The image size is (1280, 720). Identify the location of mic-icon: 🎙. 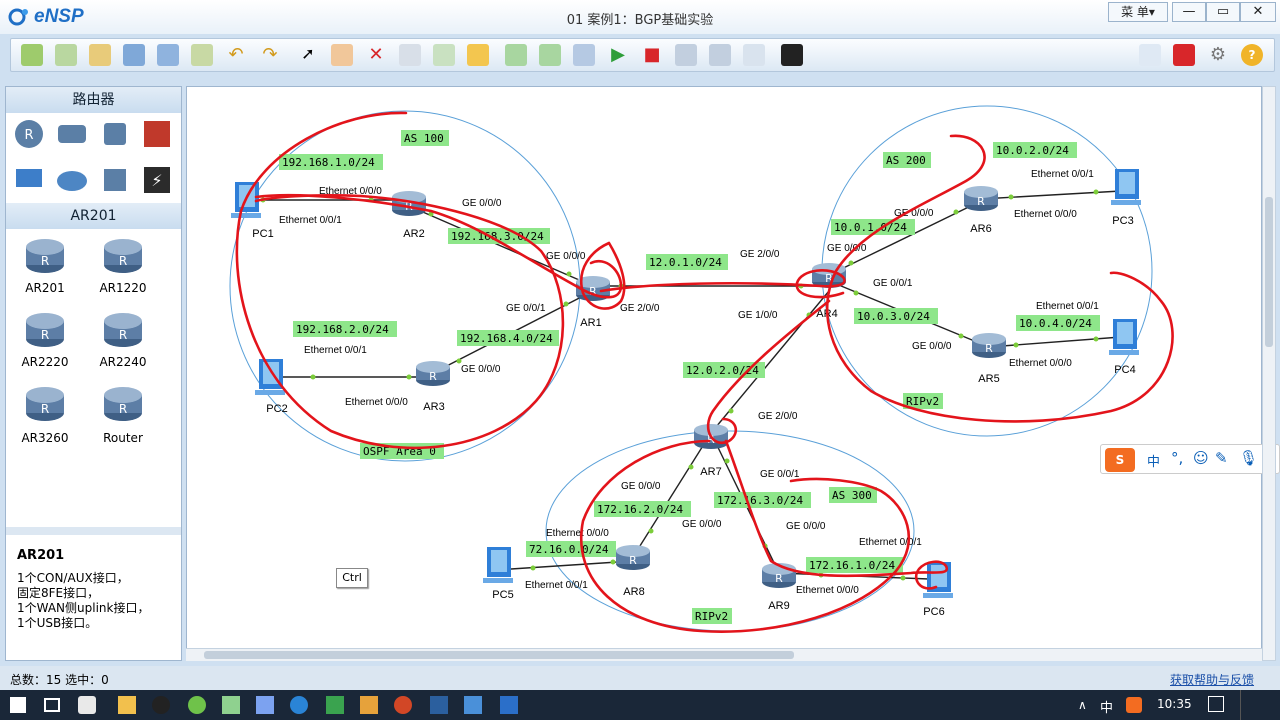
(1248, 458).